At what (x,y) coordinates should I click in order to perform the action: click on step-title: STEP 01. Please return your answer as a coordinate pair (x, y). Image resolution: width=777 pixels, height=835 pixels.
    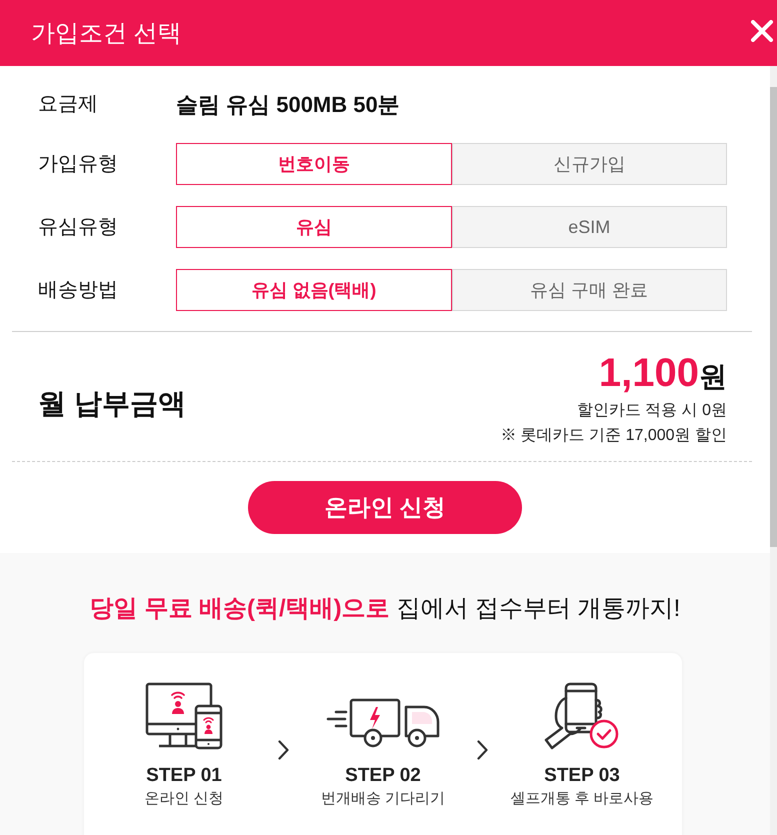
    Looking at the image, I should click on (184, 776).